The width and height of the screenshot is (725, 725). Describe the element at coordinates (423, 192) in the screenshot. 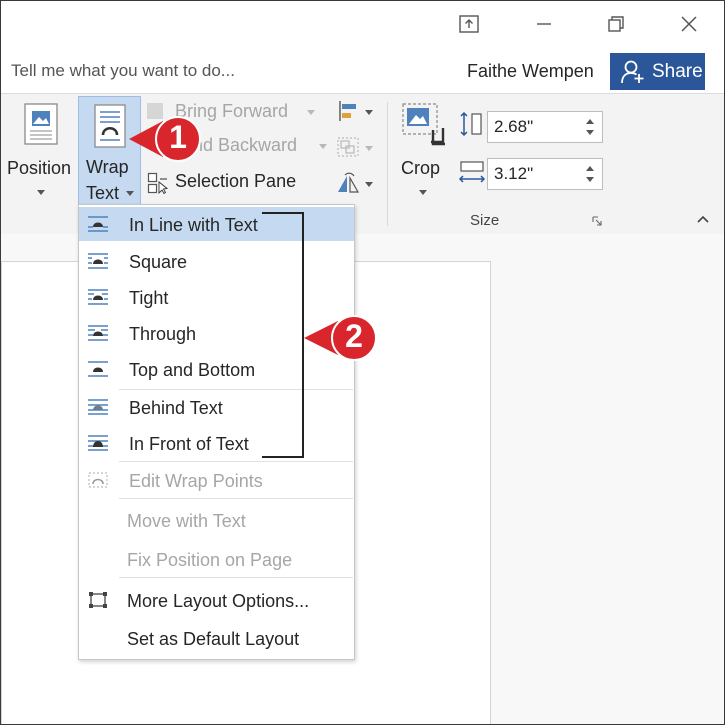

I see `crop-caret-icon` at that location.